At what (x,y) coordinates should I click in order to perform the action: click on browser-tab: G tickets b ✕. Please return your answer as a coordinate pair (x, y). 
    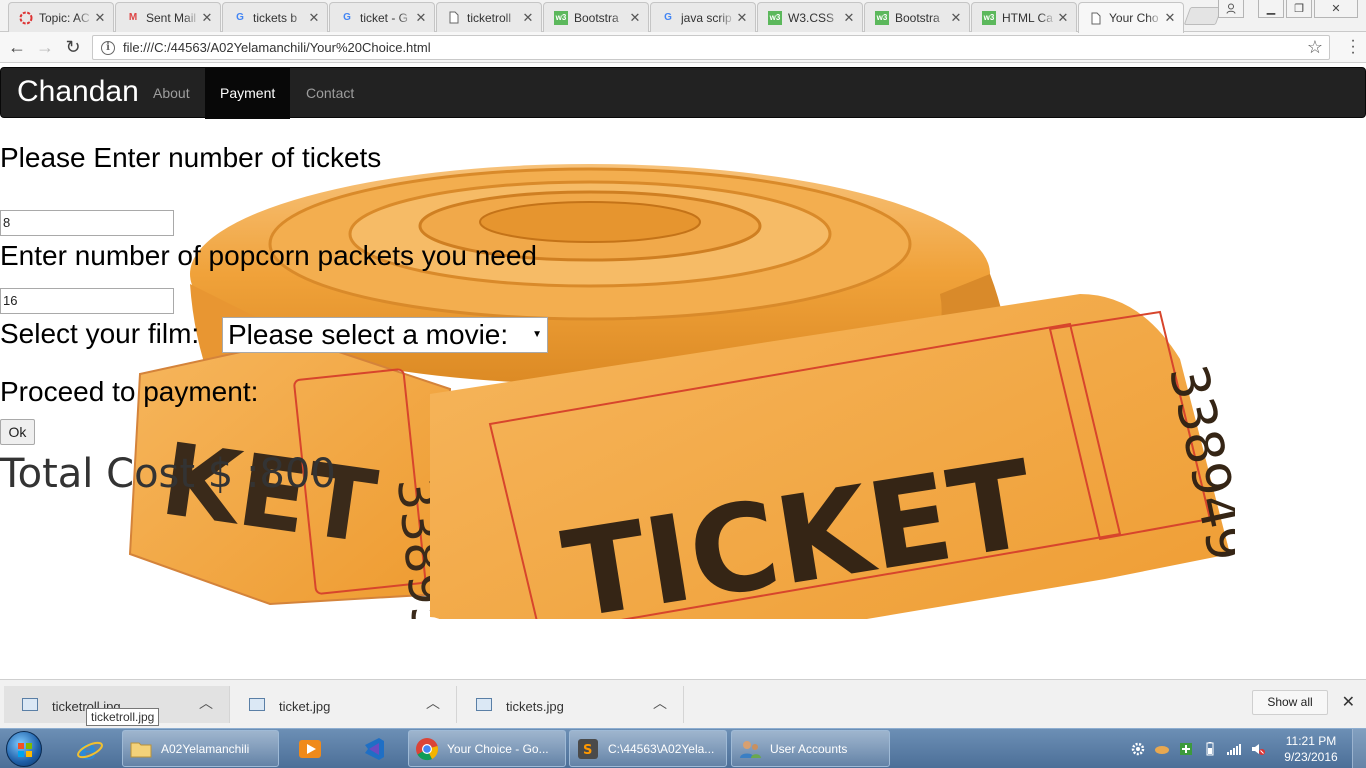
    Looking at the image, I should click on (275, 17).